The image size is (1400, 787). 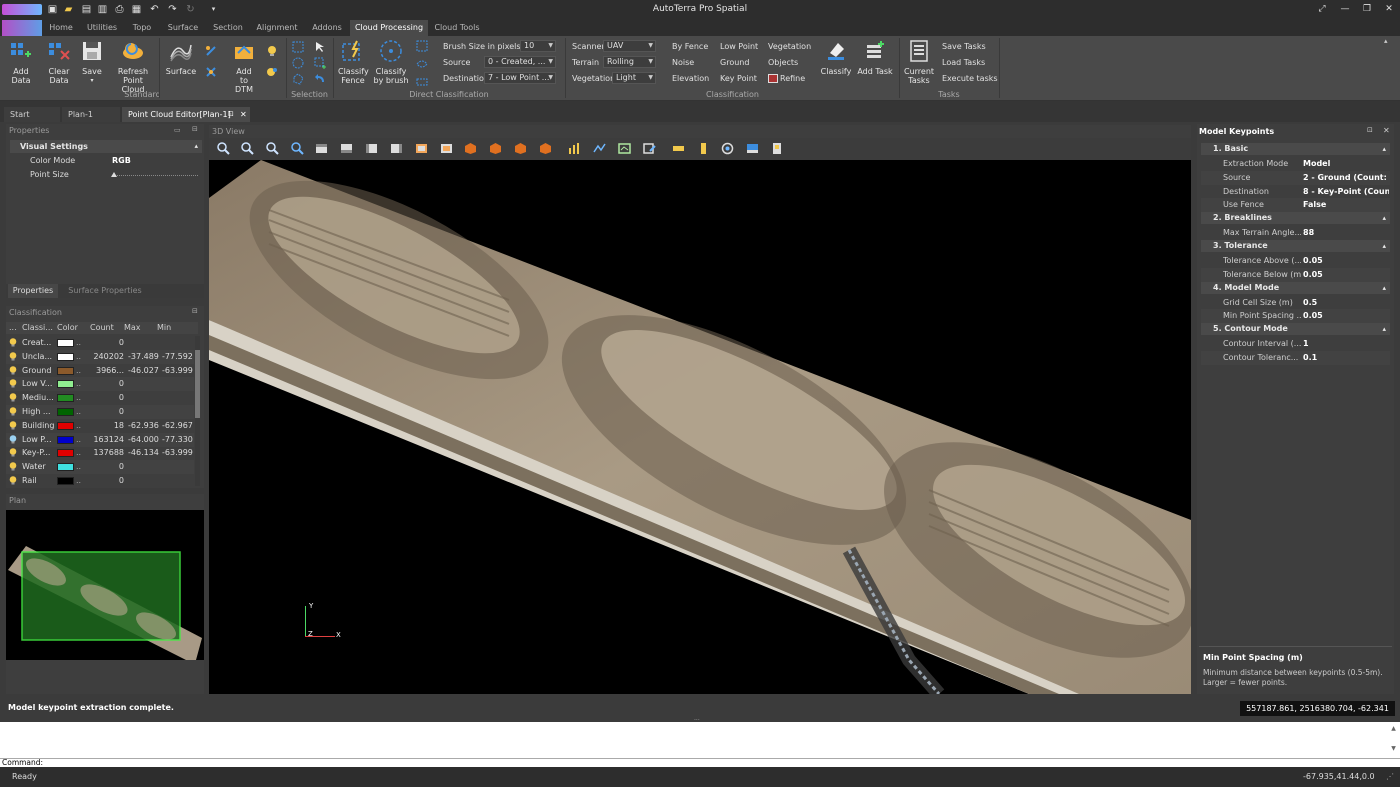 I want to click on tab-home: Home, so click(x=61, y=28).